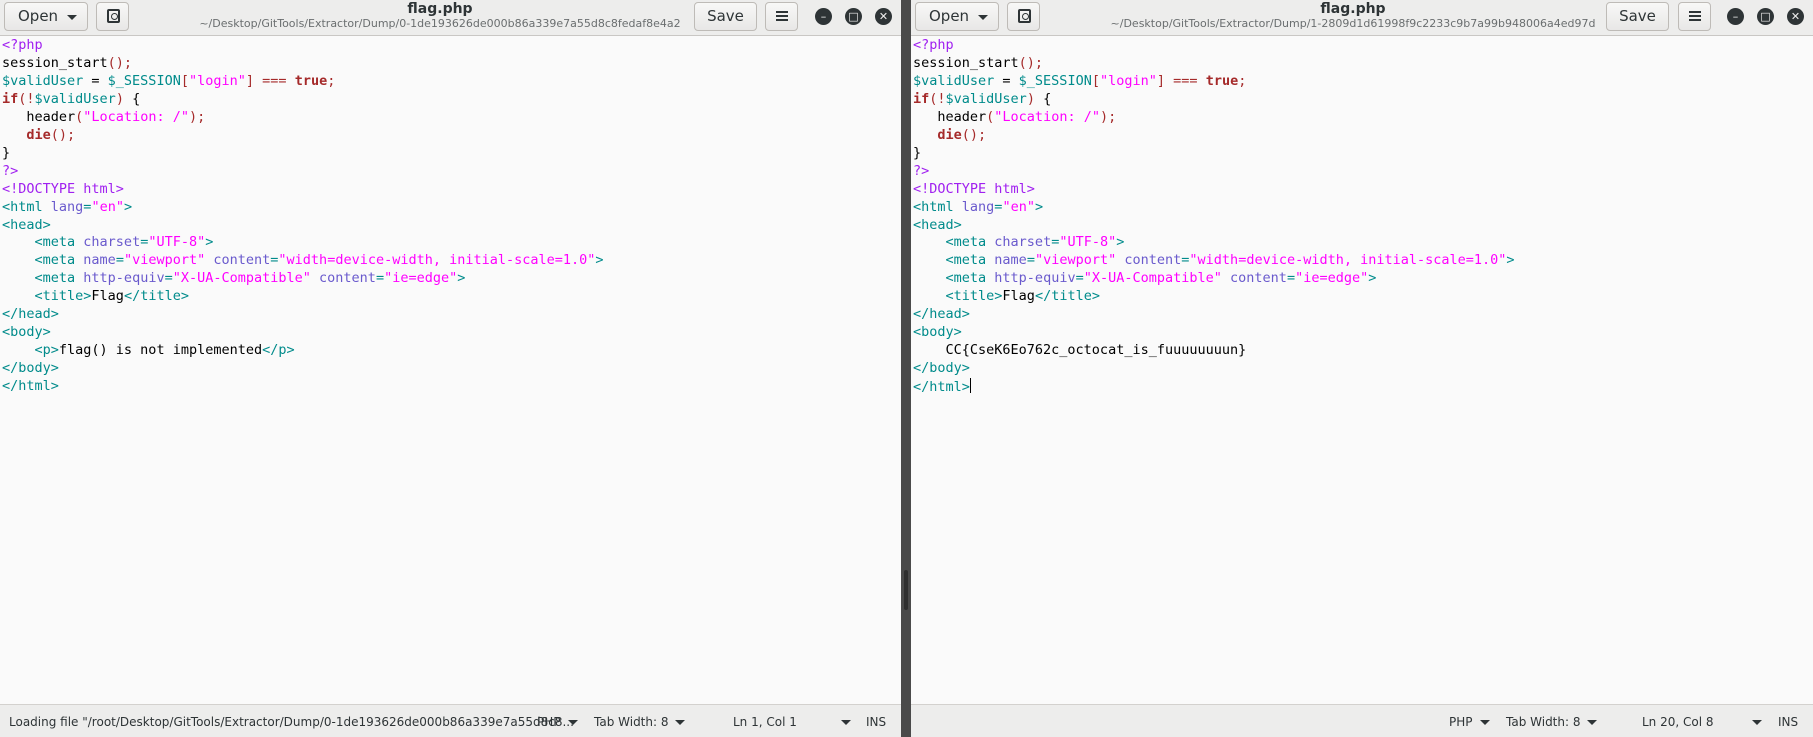  Describe the element at coordinates (43, 80) in the screenshot. I see `code-token: $validUser` at that location.